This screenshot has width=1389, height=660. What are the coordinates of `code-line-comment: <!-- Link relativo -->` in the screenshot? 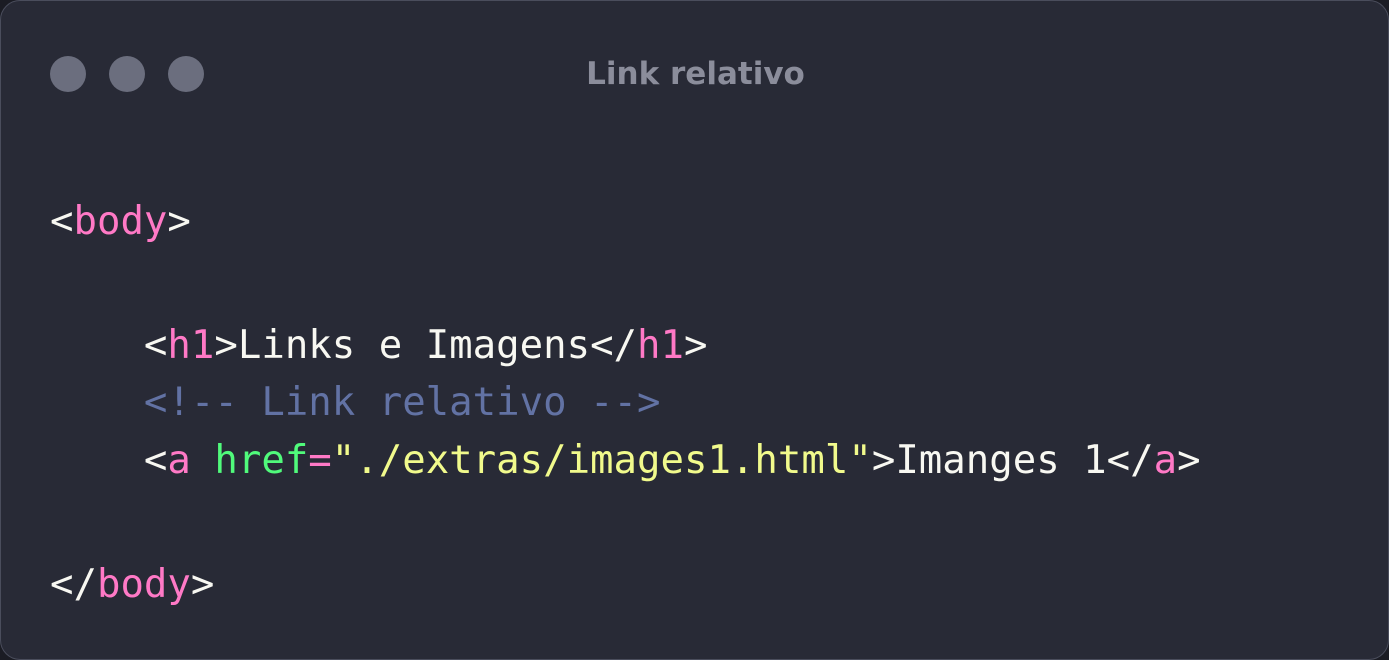 It's located at (355, 403).